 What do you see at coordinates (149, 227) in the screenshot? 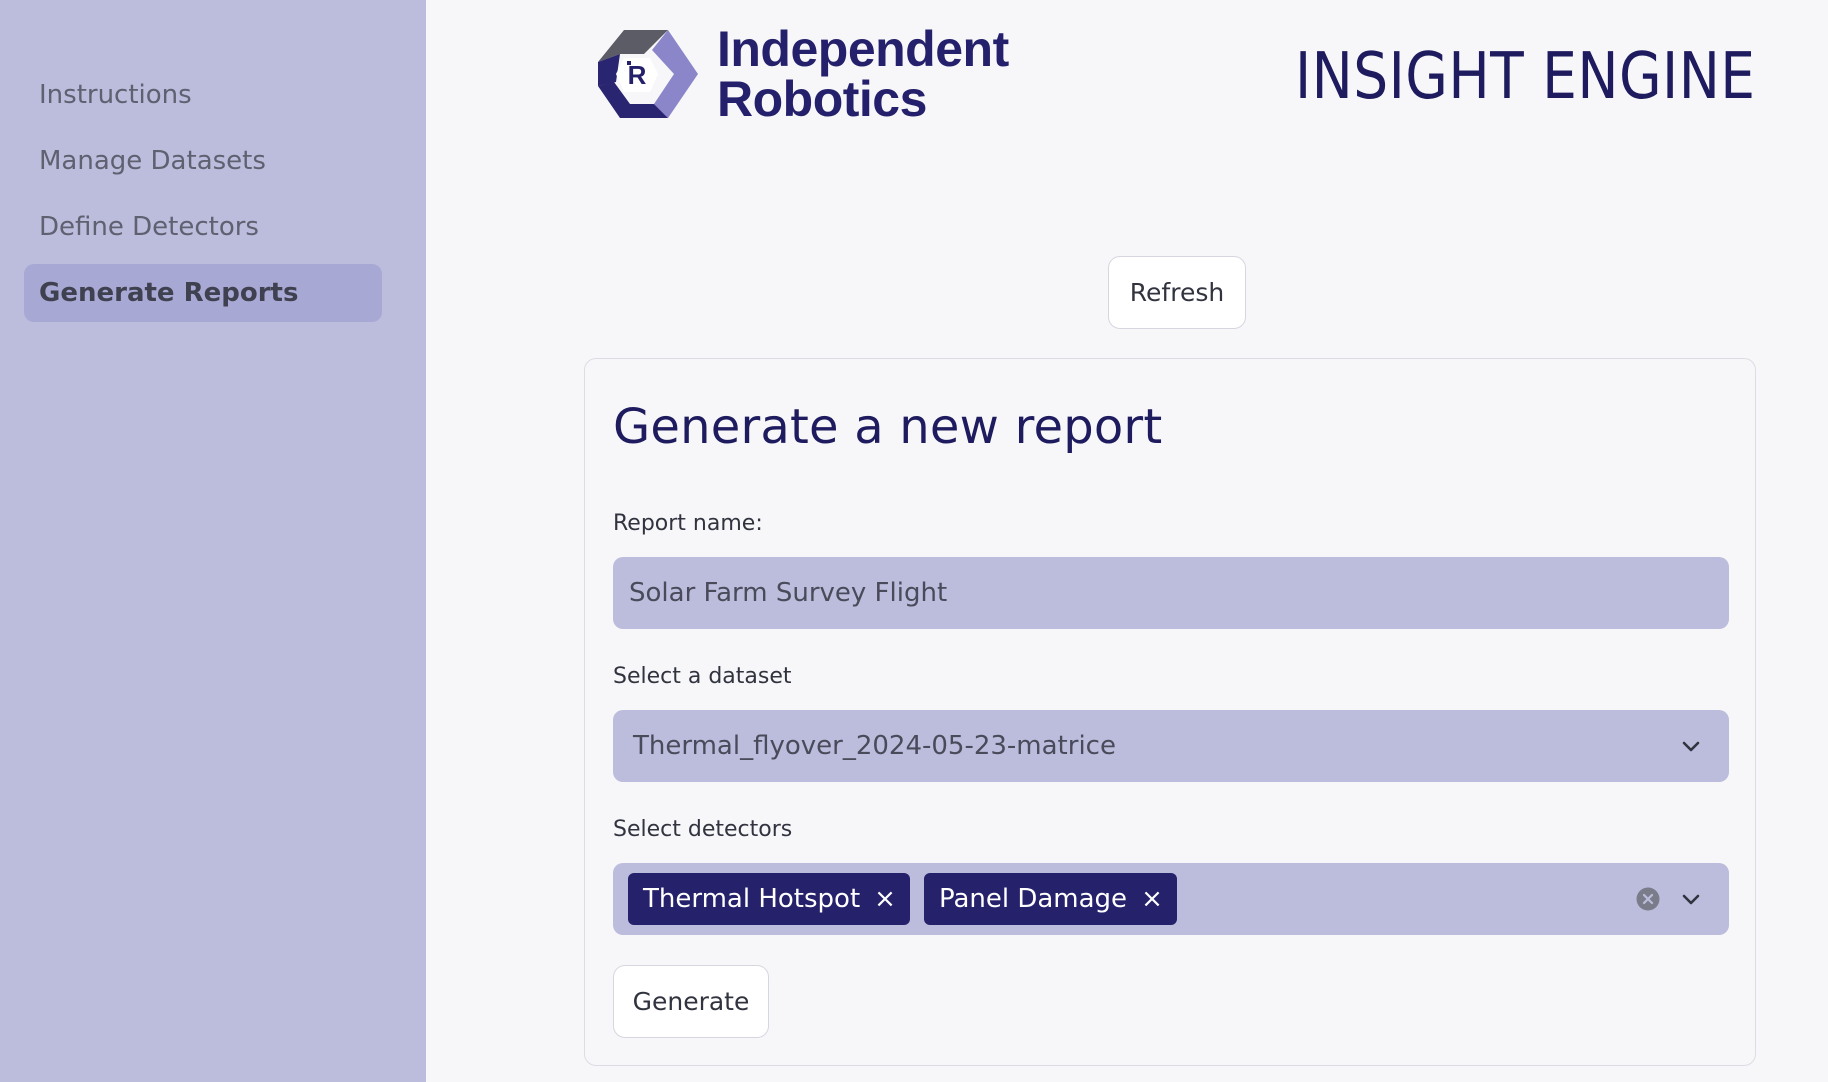
I see `sidebar-item-label: Define Detectors` at bounding box center [149, 227].